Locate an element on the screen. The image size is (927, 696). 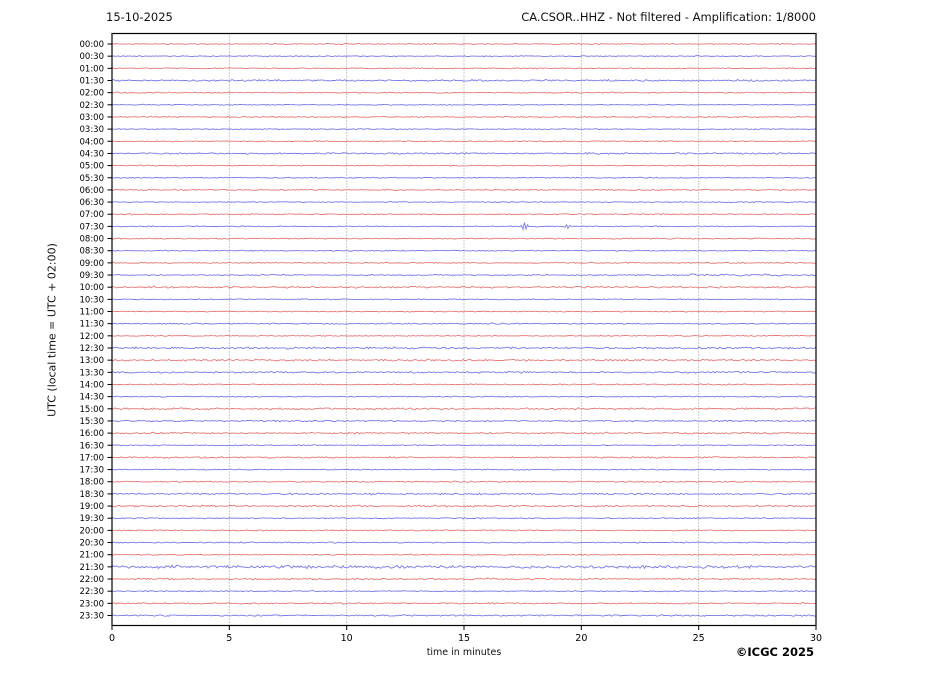
y-tick-label: 20:30 is located at coordinates (92, 544).